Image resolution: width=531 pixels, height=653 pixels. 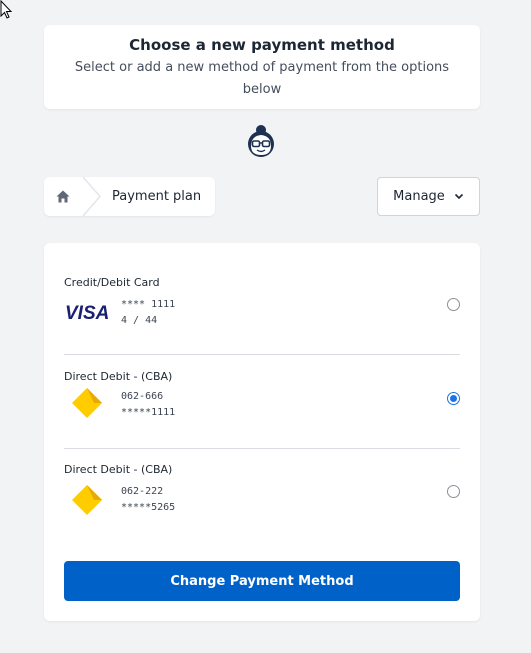 I want to click on account-number: *****1111, so click(x=148, y=412).